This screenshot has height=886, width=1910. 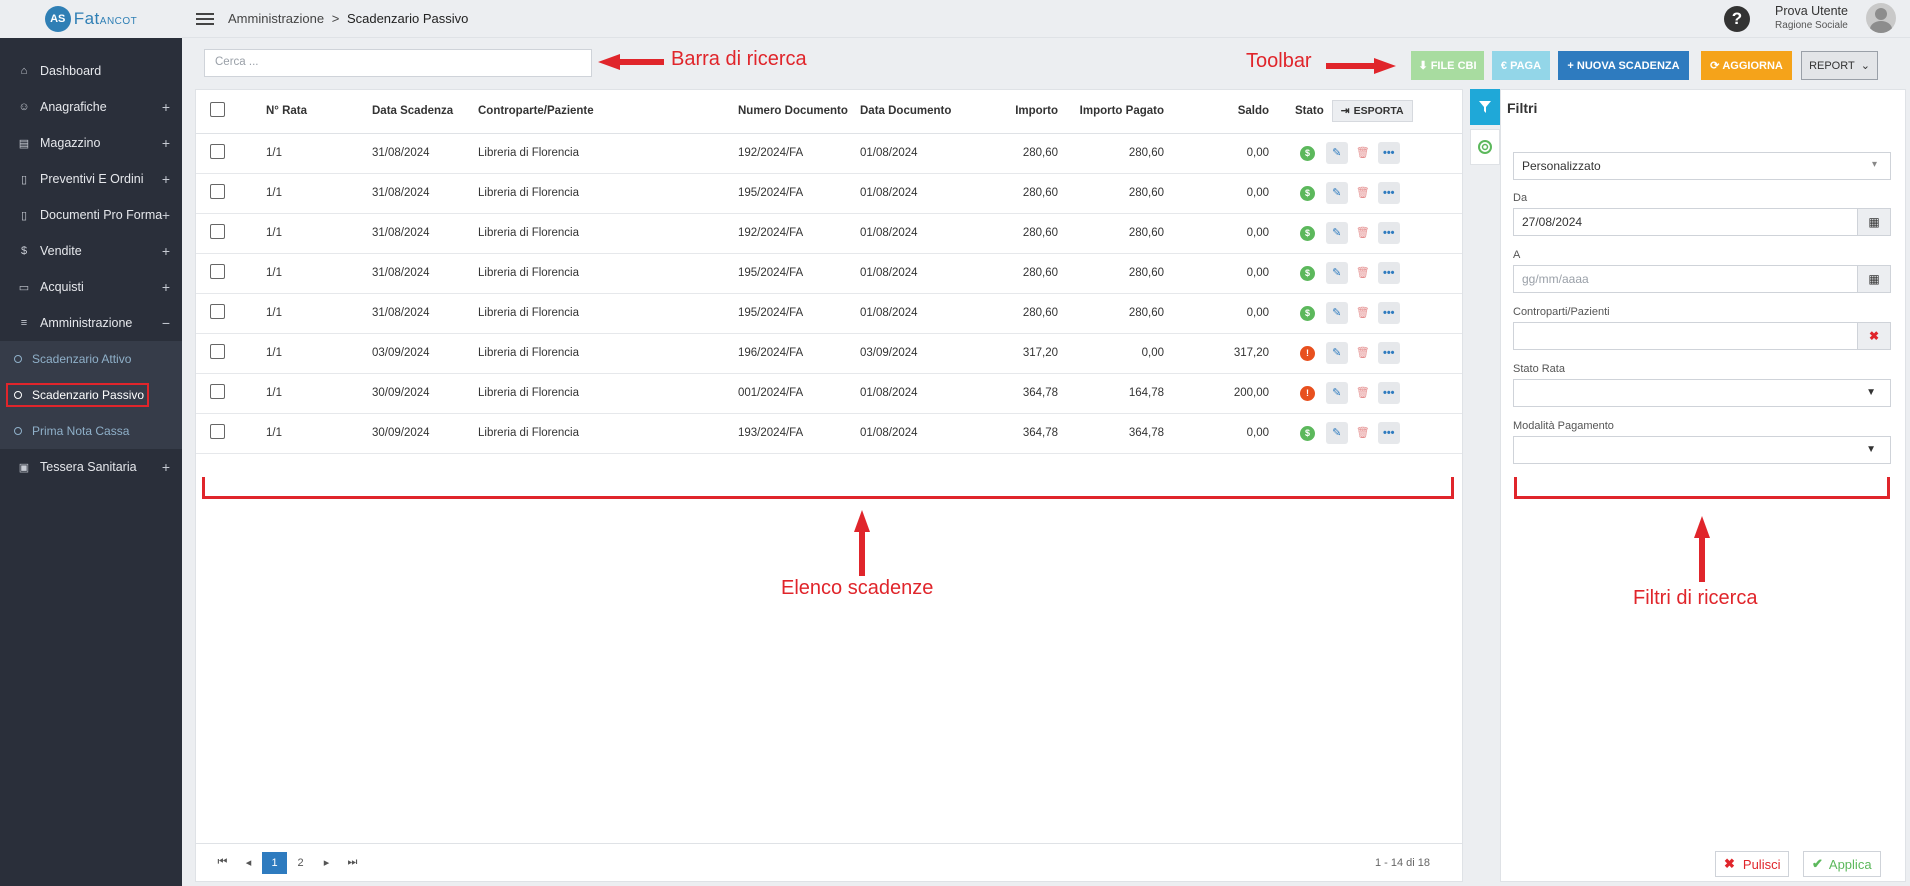 I want to click on select-all-checkbox, so click(x=217, y=109).